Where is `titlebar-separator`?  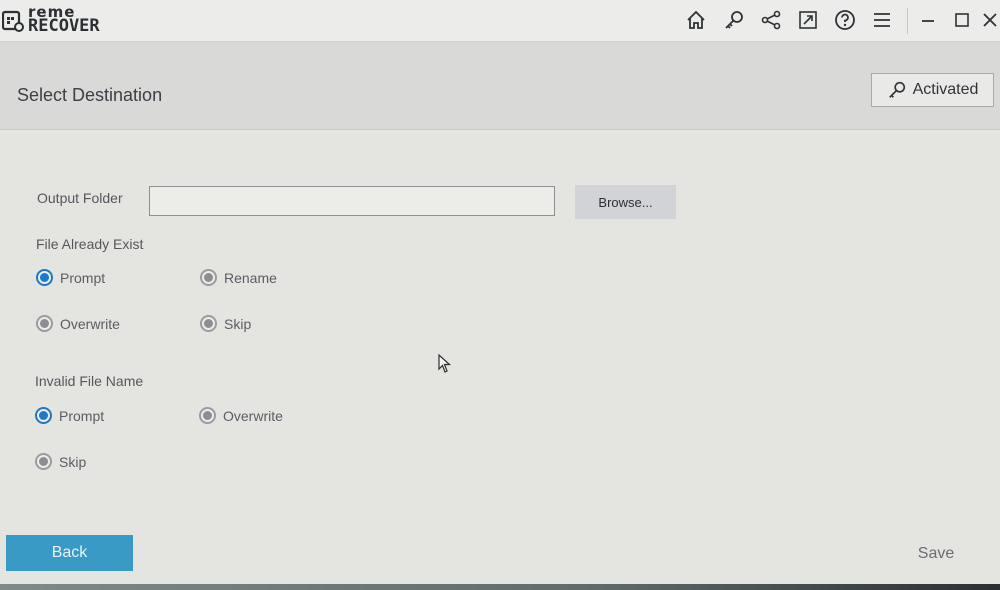
titlebar-separator is located at coordinates (907, 21).